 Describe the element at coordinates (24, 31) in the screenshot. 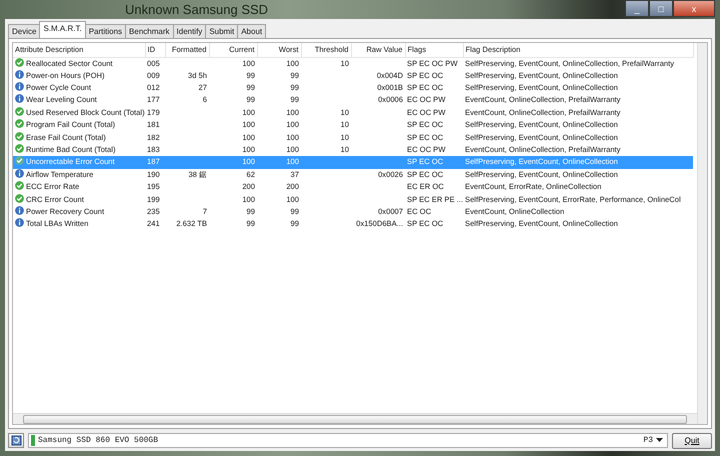

I see `tab: Device` at that location.